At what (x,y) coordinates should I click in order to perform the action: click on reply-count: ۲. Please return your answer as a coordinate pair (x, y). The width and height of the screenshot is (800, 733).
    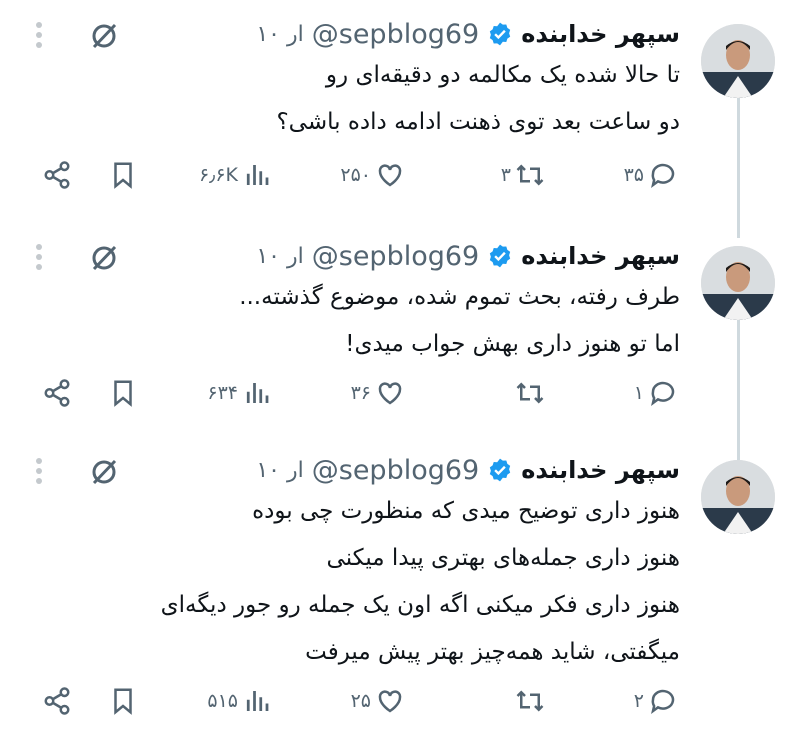
    Looking at the image, I should click on (638, 701).